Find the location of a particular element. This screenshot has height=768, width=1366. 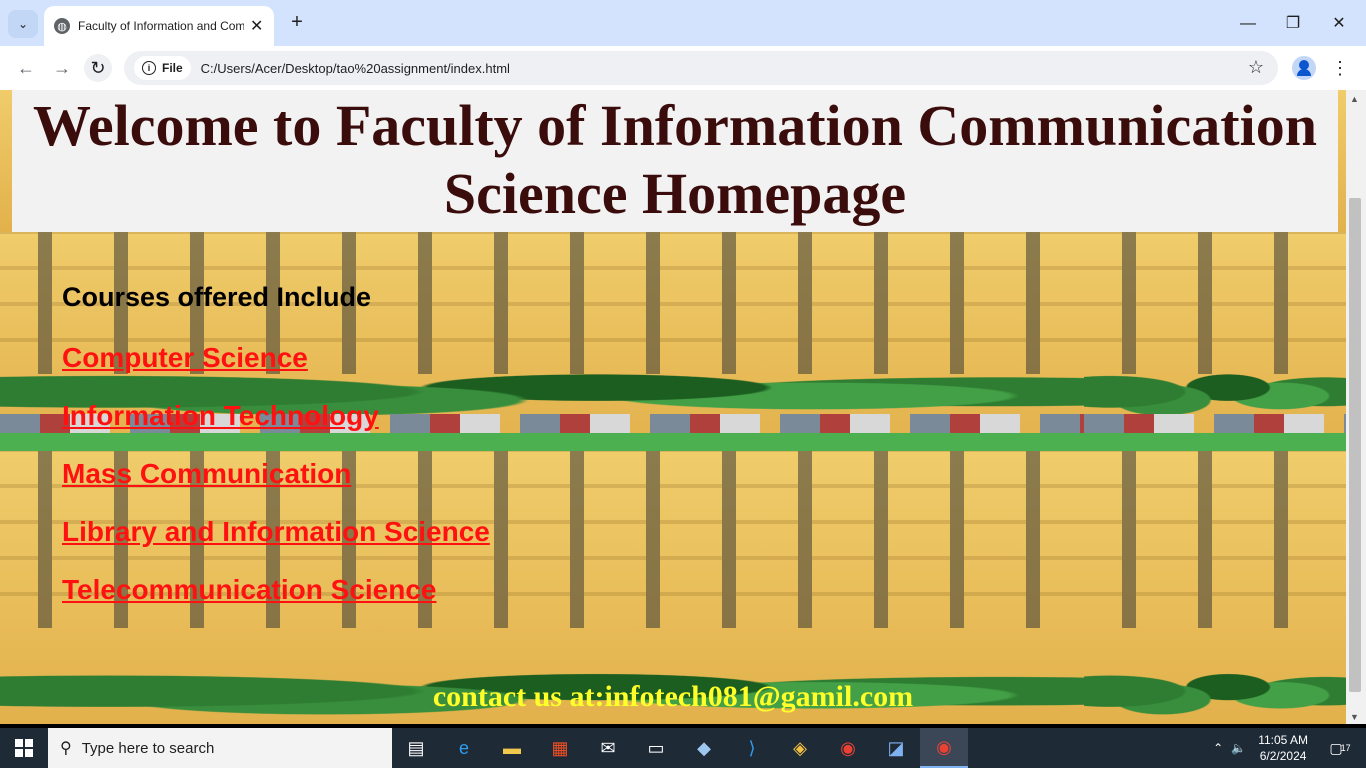

browser-tab: ◍ Faculty of Information and Com ✕ is located at coordinates (159, 26).